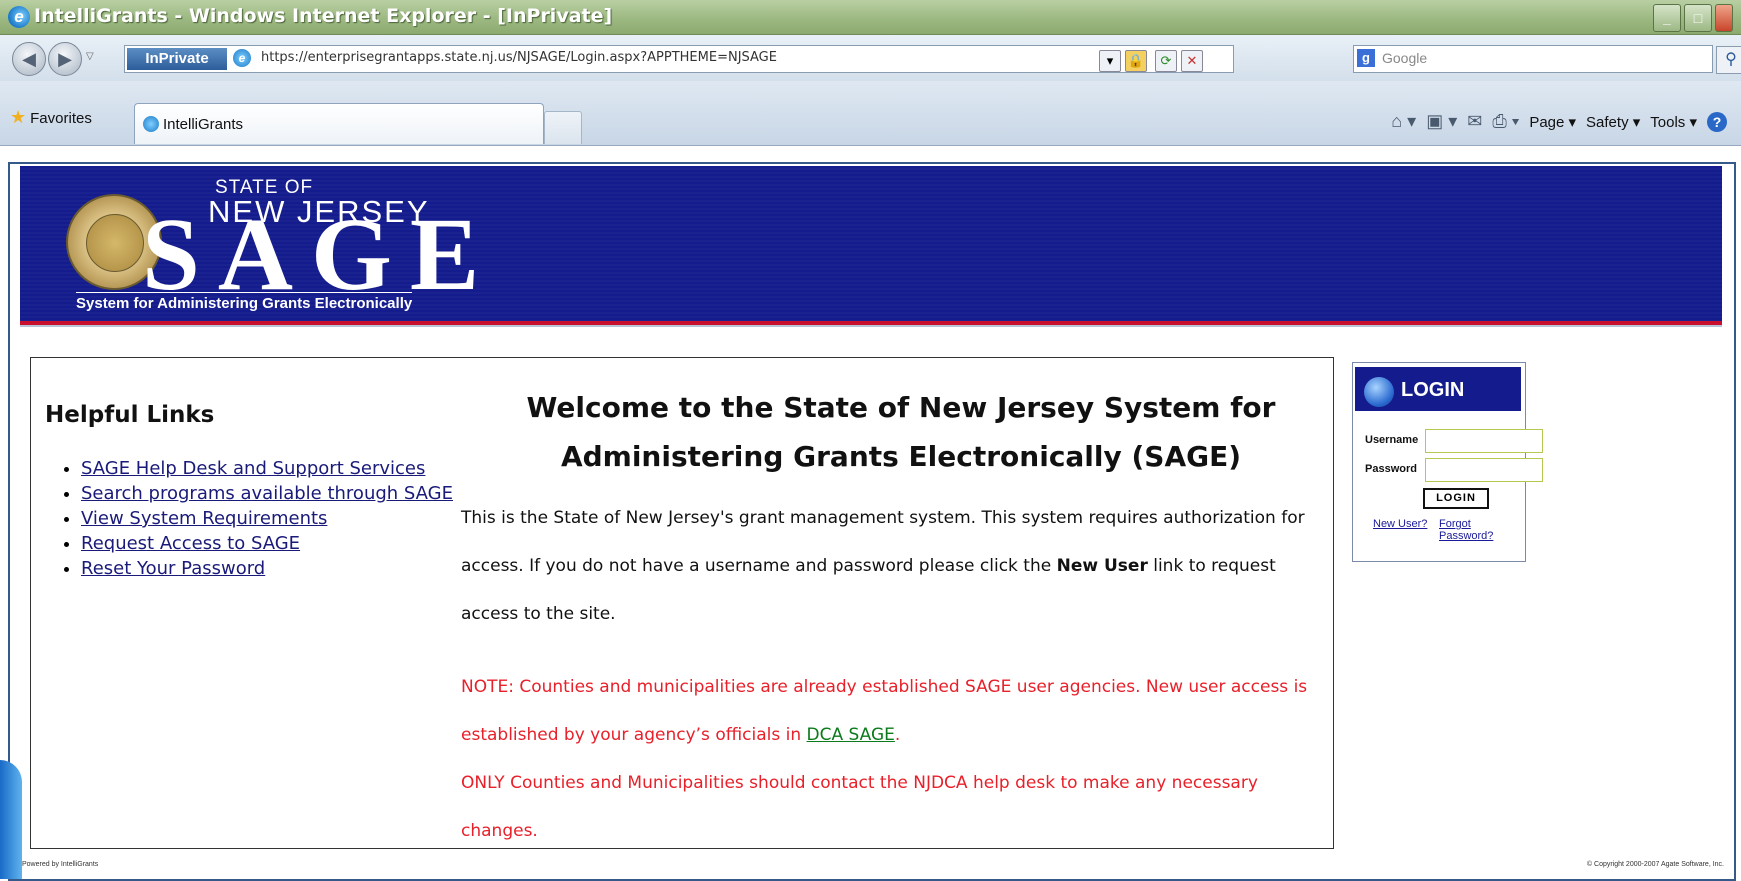 This screenshot has height=881, width=1741. I want to click on close-button, so click(1724, 18).